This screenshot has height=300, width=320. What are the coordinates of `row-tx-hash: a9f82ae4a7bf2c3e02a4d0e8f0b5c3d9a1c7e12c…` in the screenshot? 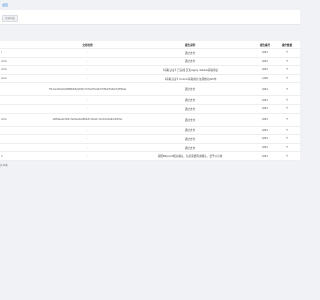 It's located at (87, 120).